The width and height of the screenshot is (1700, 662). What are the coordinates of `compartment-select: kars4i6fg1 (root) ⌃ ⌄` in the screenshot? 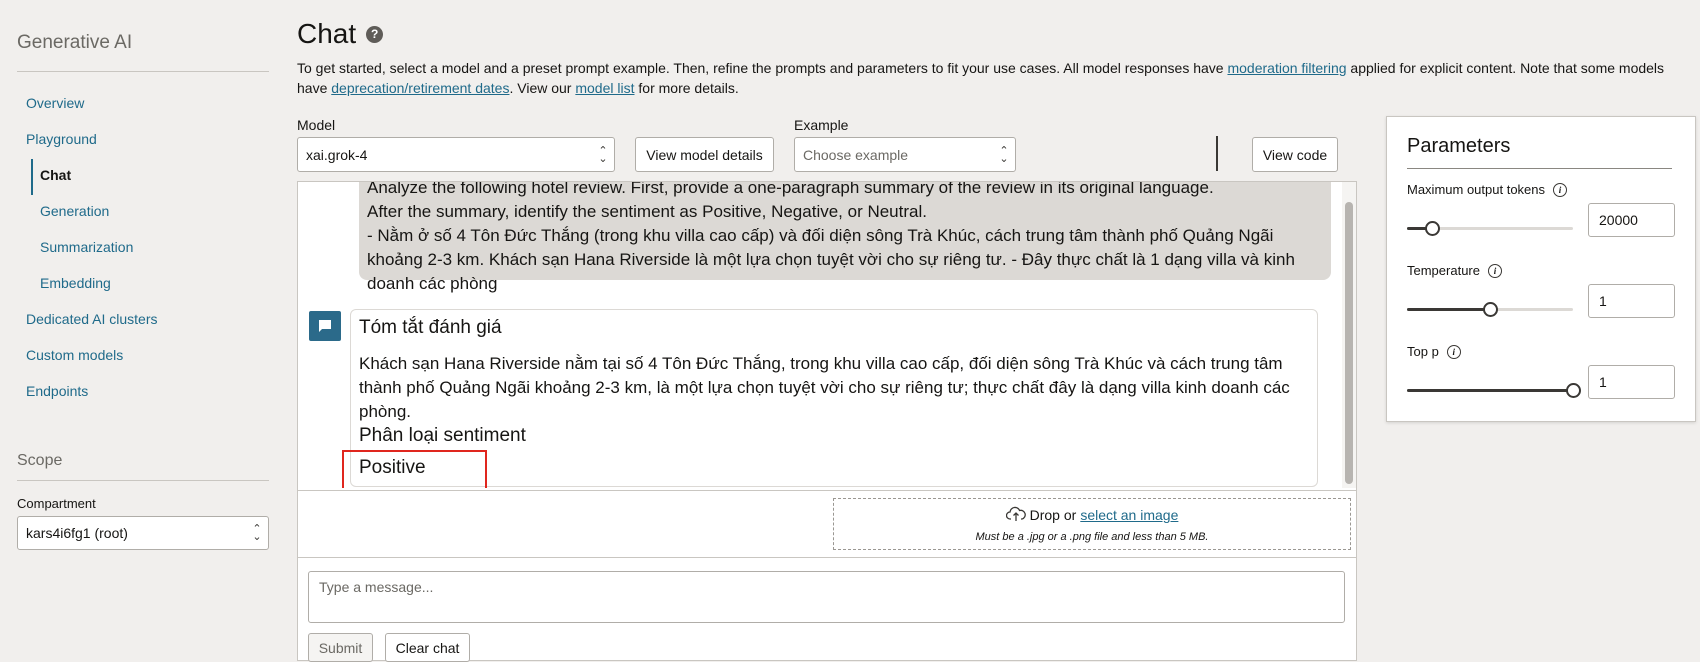 It's located at (143, 533).